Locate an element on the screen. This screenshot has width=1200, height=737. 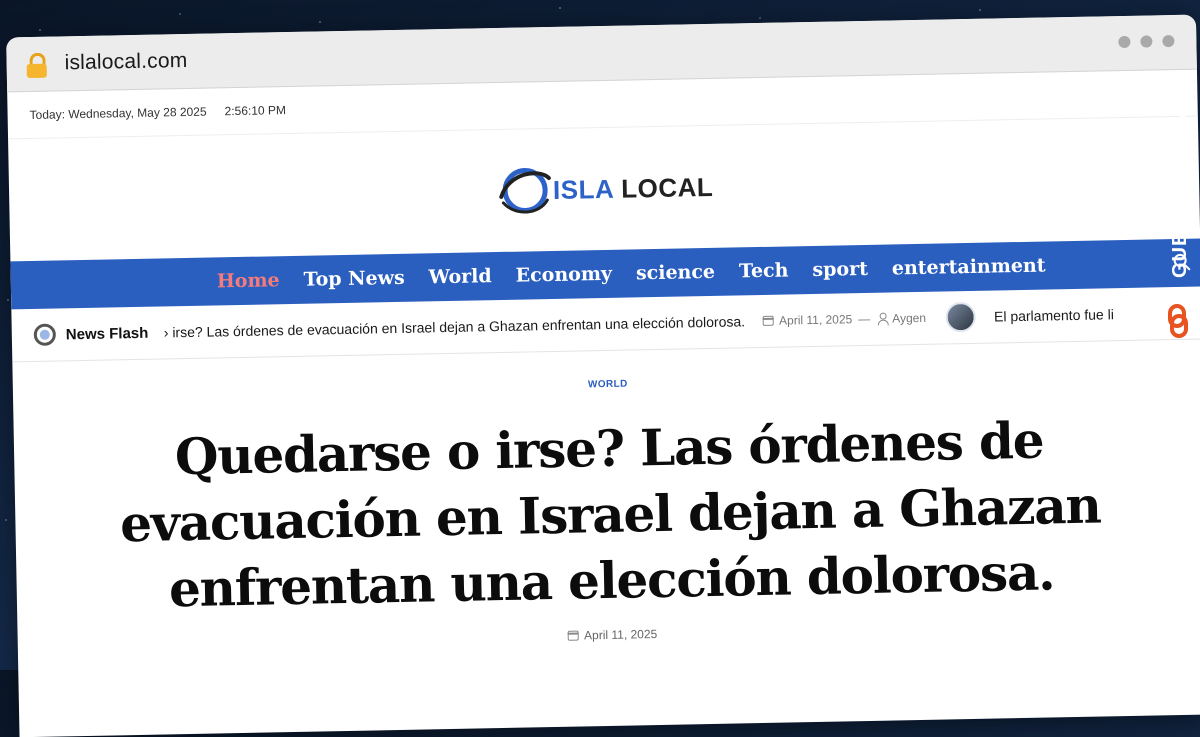
article-date-row: April 11, 2025 is located at coordinates (612, 635).